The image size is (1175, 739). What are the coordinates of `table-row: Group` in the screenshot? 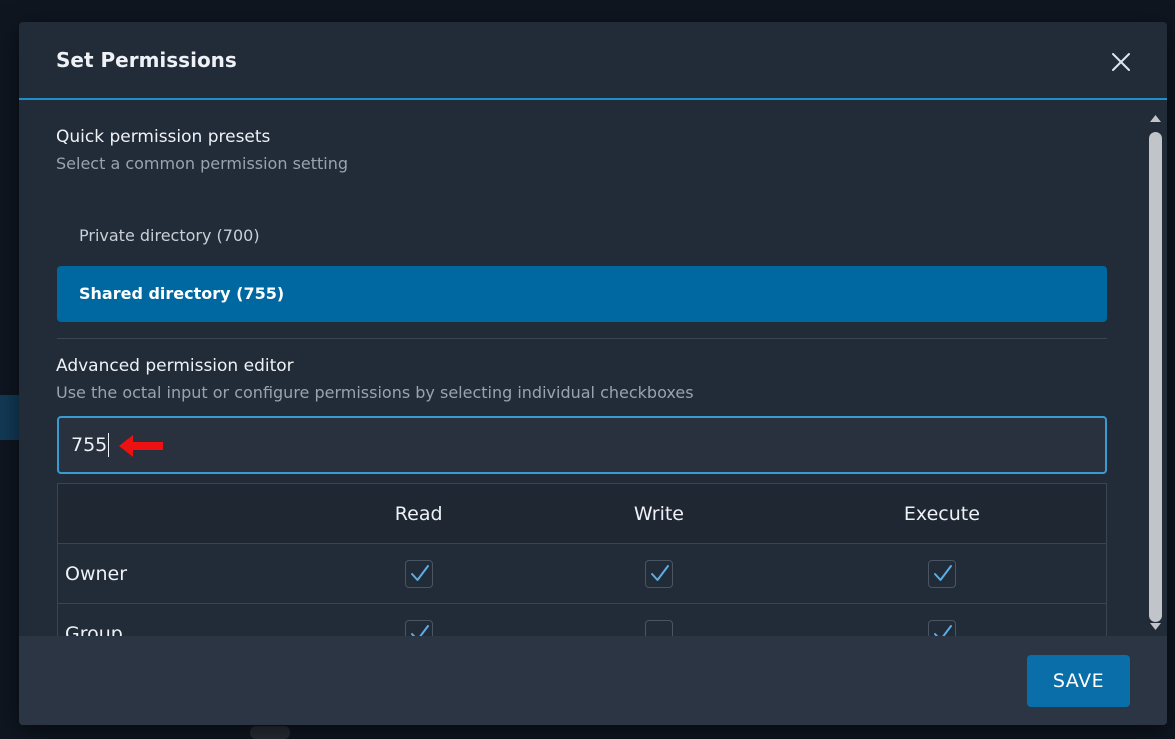 It's located at (582, 619).